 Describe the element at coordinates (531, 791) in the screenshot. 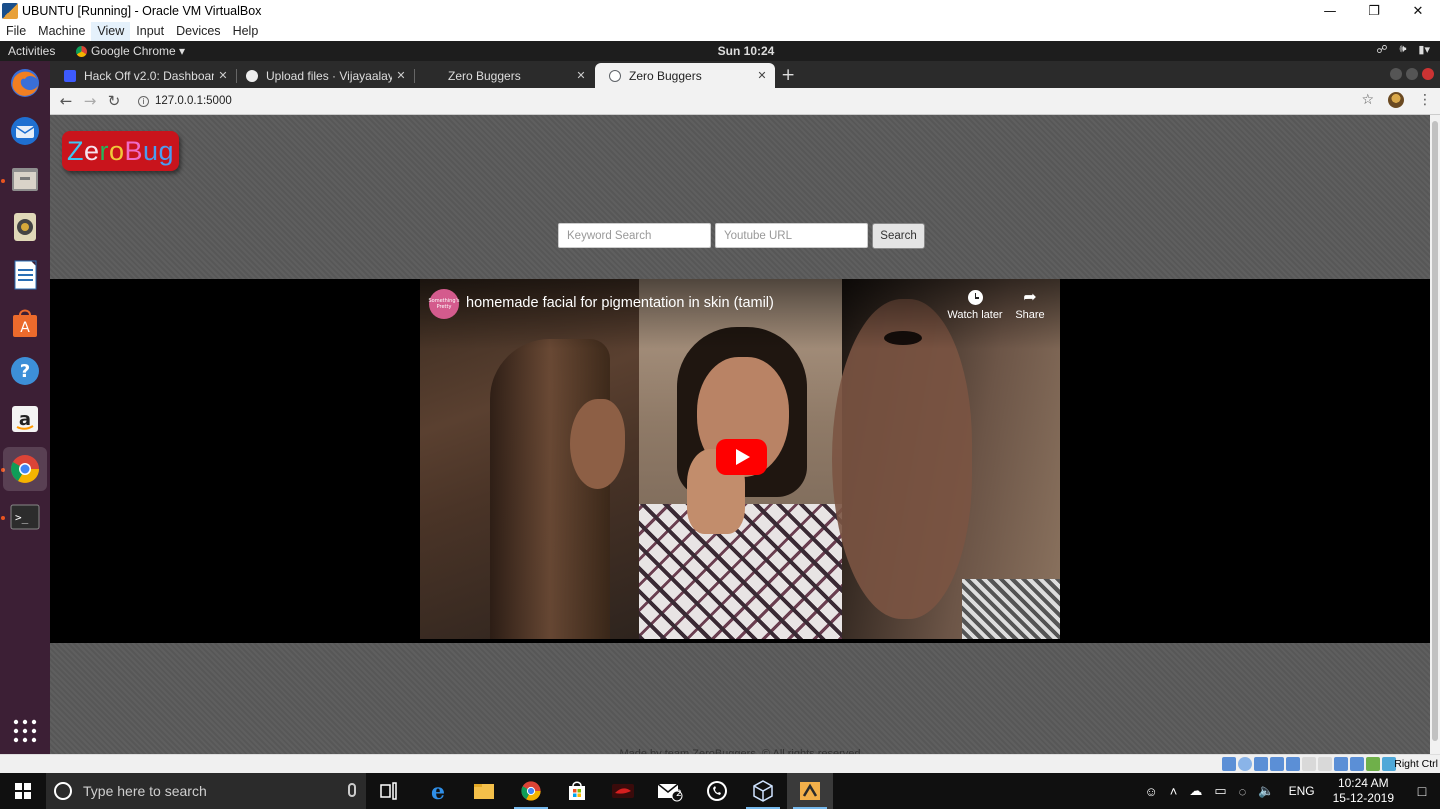

I see `chrome-taskbar-icon` at that location.